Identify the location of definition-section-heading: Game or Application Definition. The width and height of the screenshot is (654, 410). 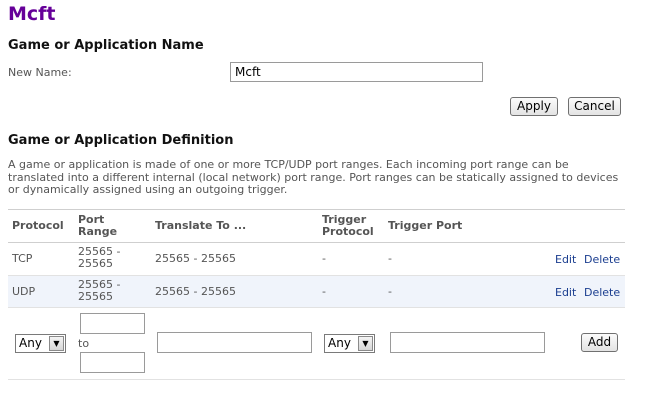
(121, 140).